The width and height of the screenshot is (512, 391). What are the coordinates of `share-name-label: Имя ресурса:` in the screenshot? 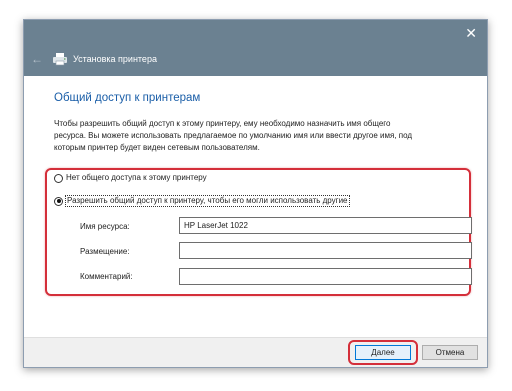 It's located at (105, 226).